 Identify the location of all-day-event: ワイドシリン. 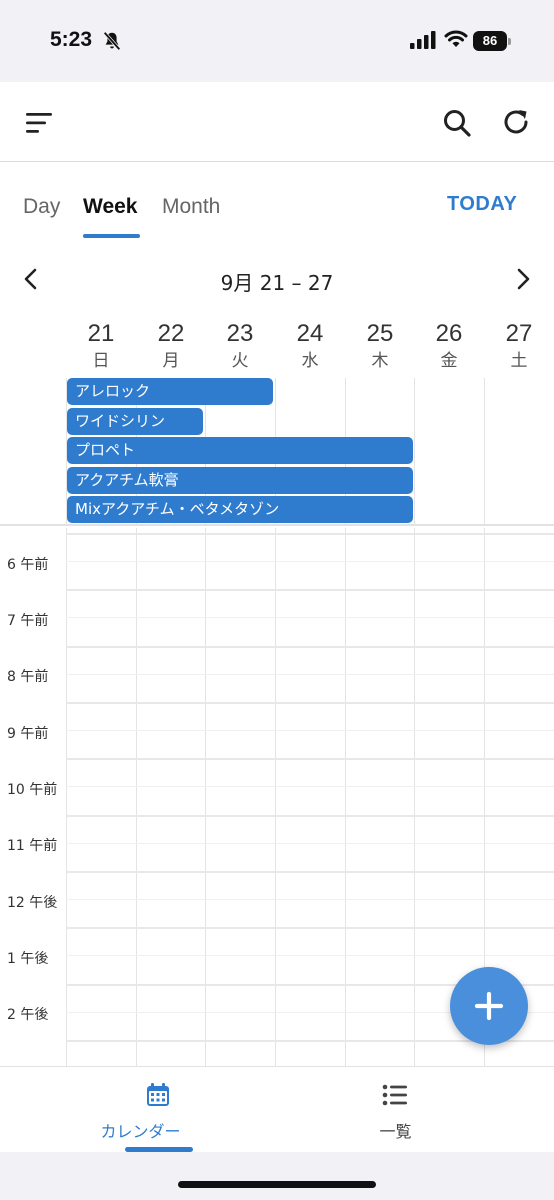
(135, 421).